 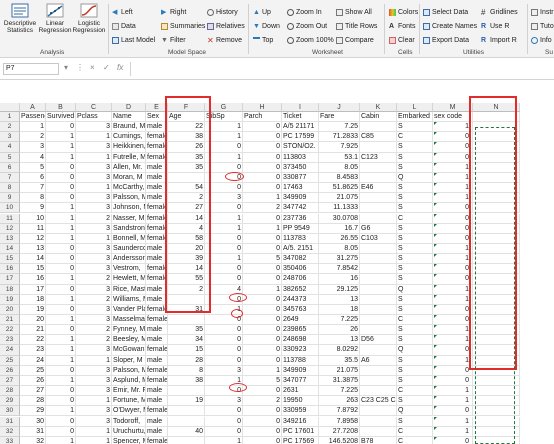 I want to click on header-cell: Ticket, so click(x=300, y=117).